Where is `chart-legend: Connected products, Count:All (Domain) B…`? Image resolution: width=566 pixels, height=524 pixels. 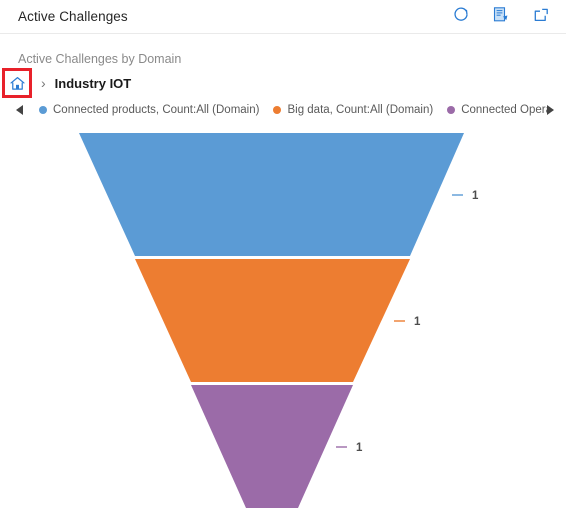
chart-legend: Connected products, Count:All (Domain) B… is located at coordinates (283, 109).